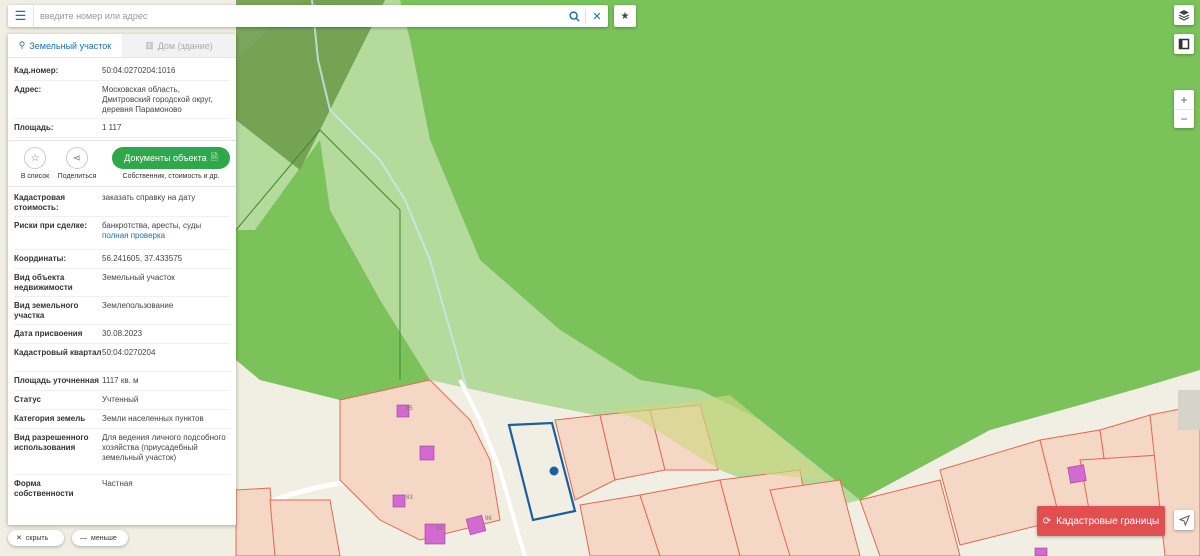 Image resolution: width=1200 pixels, height=556 pixels. Describe the element at coordinates (122, 358) in the screenshot. I see `detail-row: Кадастровый квартал 50:04:0270204` at that location.